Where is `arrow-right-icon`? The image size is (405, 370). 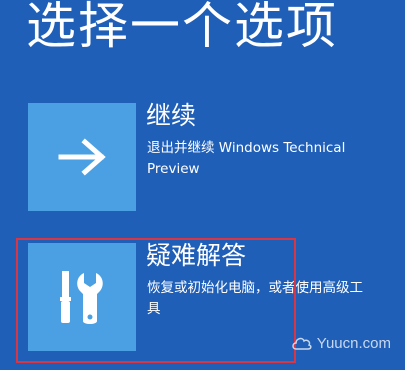 arrow-right-icon is located at coordinates (82, 157).